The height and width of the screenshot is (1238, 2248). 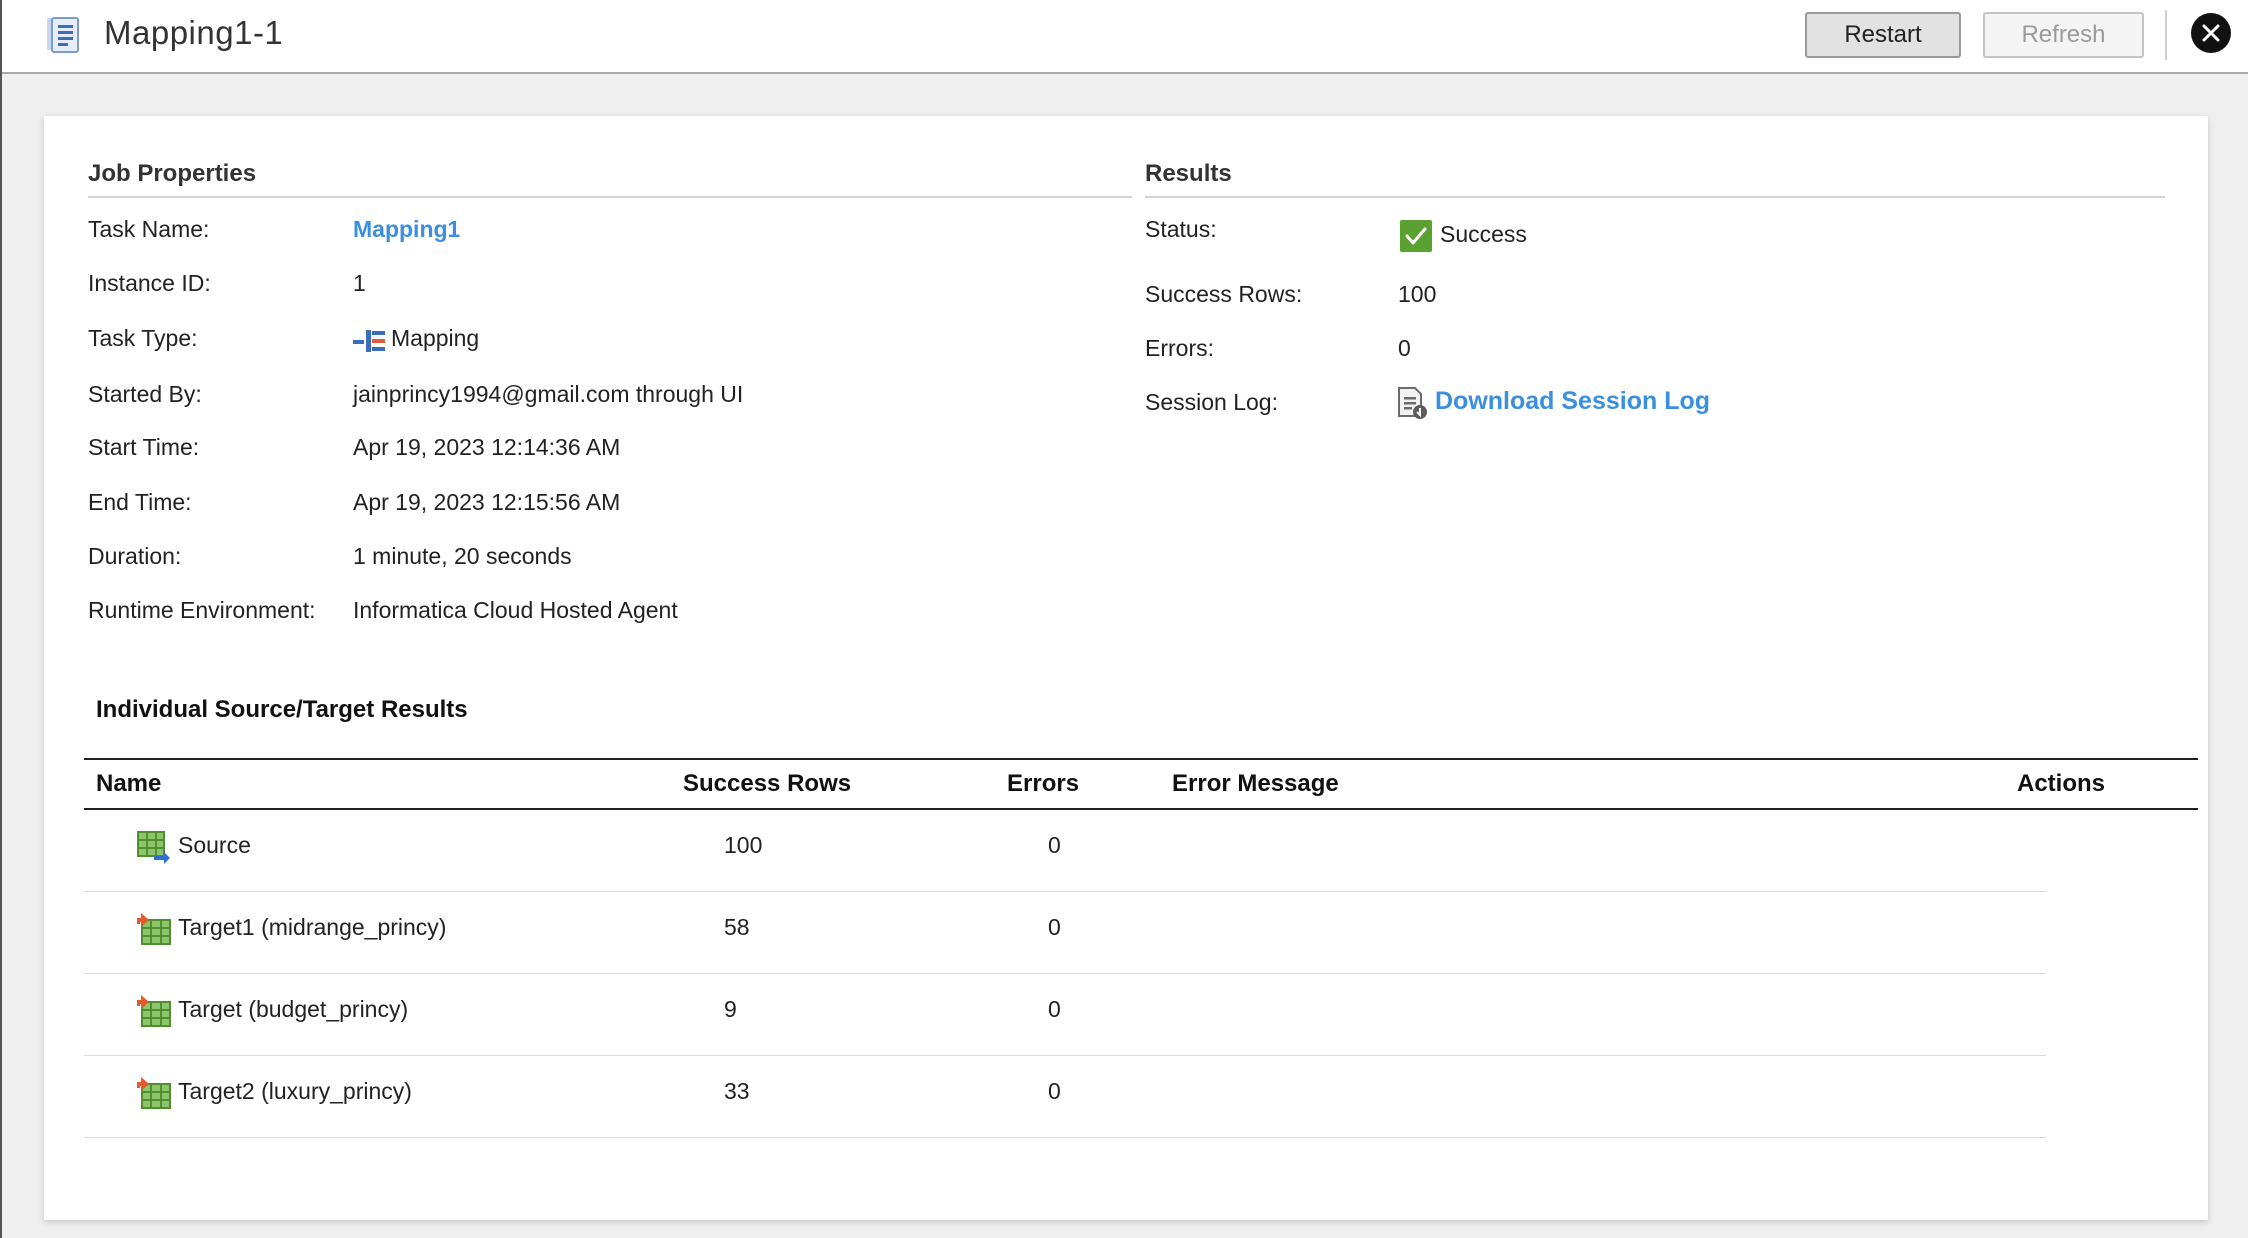 What do you see at coordinates (1404, 348) in the screenshot?
I see `errors-value: 0` at bounding box center [1404, 348].